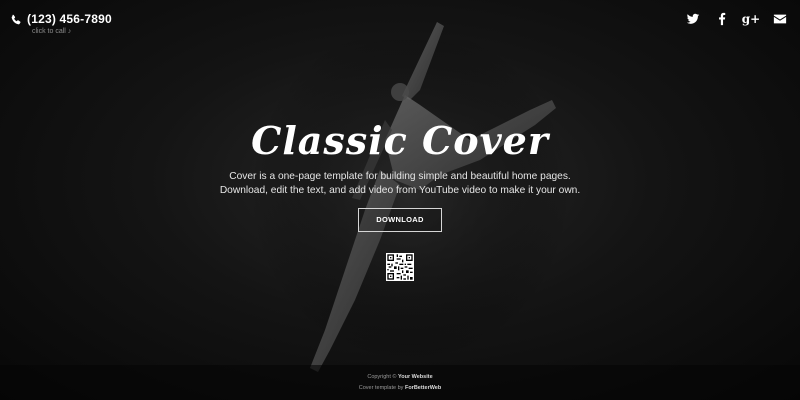 This screenshot has height=400, width=800. Describe the element at coordinates (736, 19) in the screenshot. I see `social-links: g+` at that location.